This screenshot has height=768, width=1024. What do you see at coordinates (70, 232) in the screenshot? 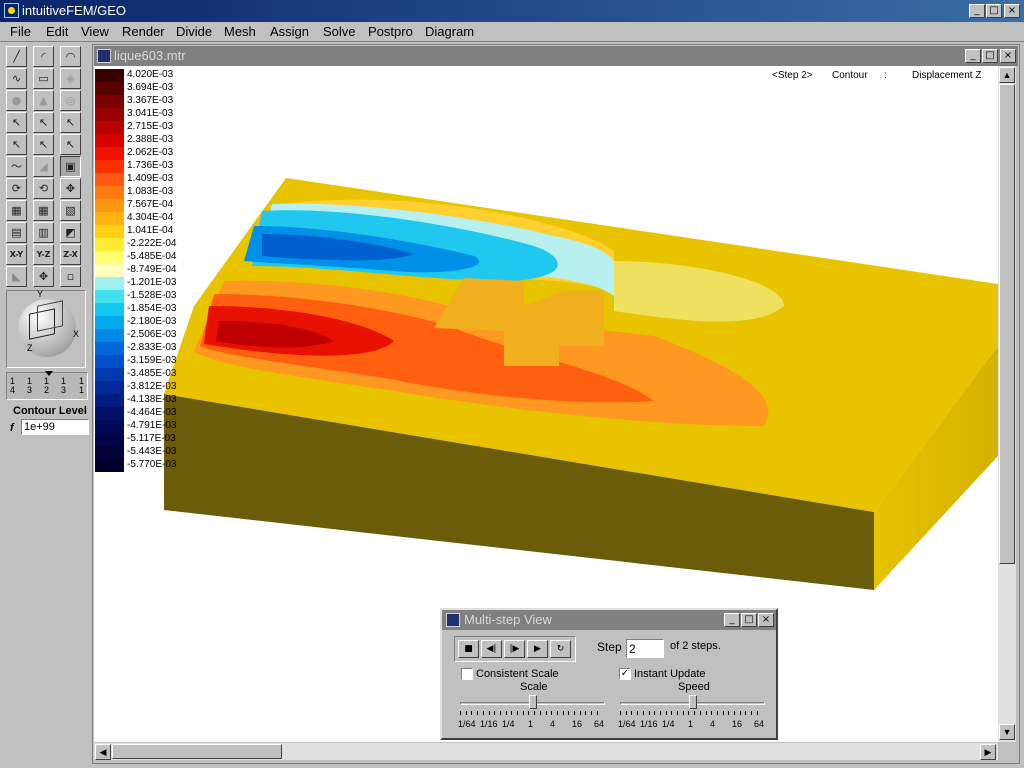
I see `clip-tool: ◩` at bounding box center [70, 232].